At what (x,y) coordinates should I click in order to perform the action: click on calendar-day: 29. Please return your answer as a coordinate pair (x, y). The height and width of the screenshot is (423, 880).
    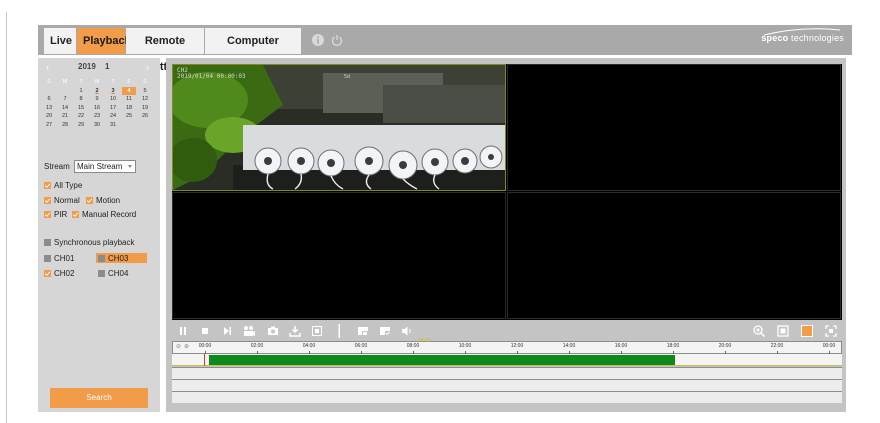
    Looking at the image, I should click on (81, 125).